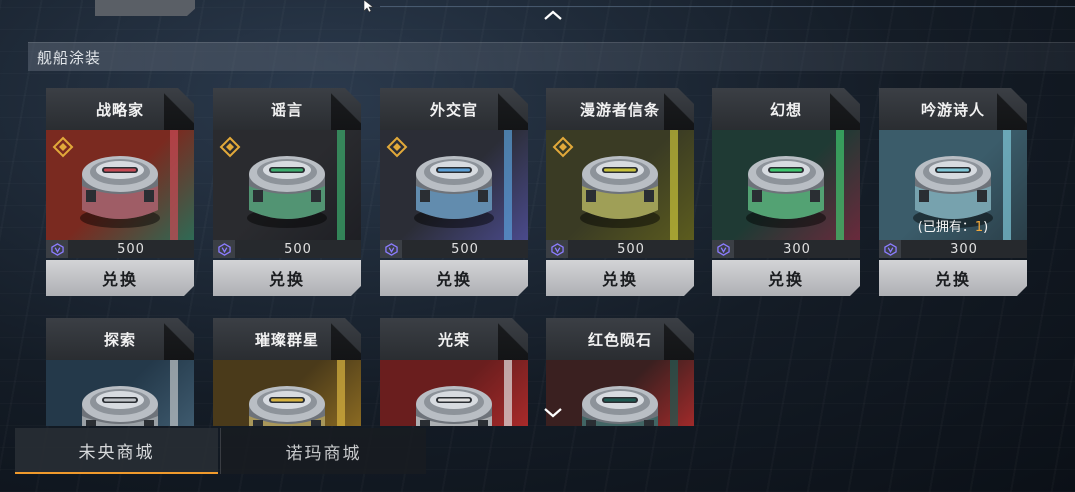 The height and width of the screenshot is (492, 1075). I want to click on section-header: 舰船涂装, so click(551, 56).